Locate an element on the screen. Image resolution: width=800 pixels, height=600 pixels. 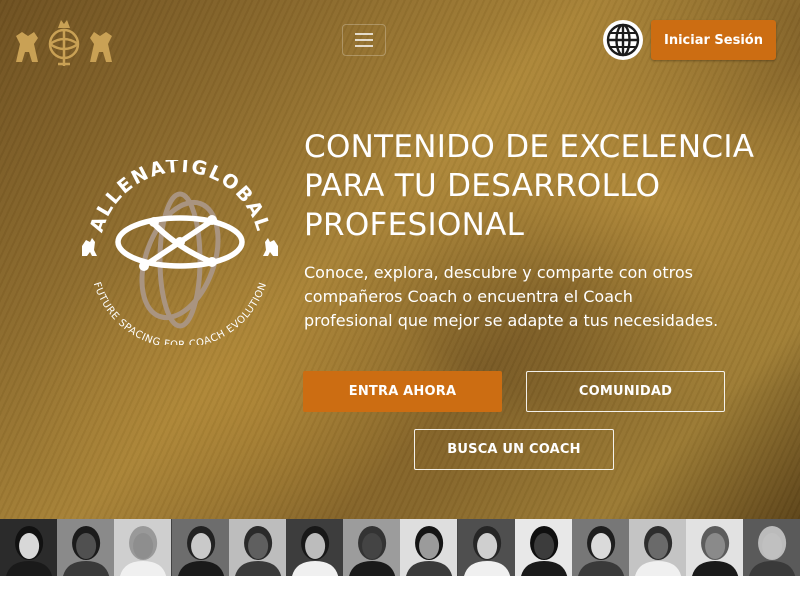
community-button: COMUNIDAD is located at coordinates (625, 391).